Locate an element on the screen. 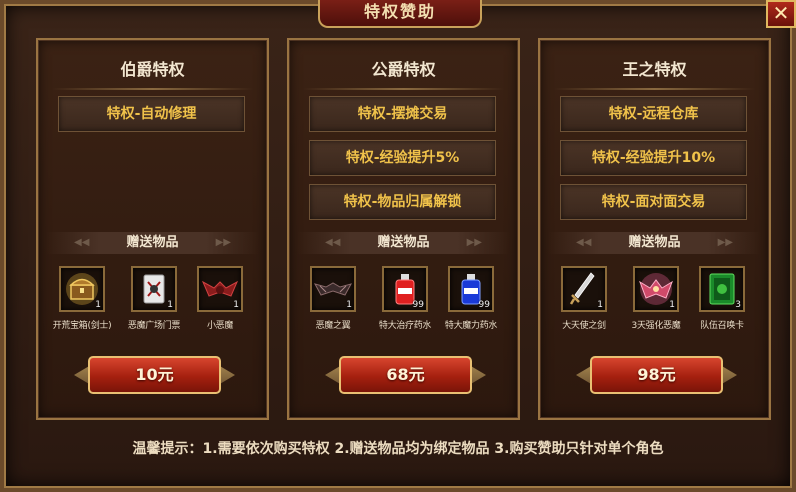  buy-button: 10元 is located at coordinates (154, 375).